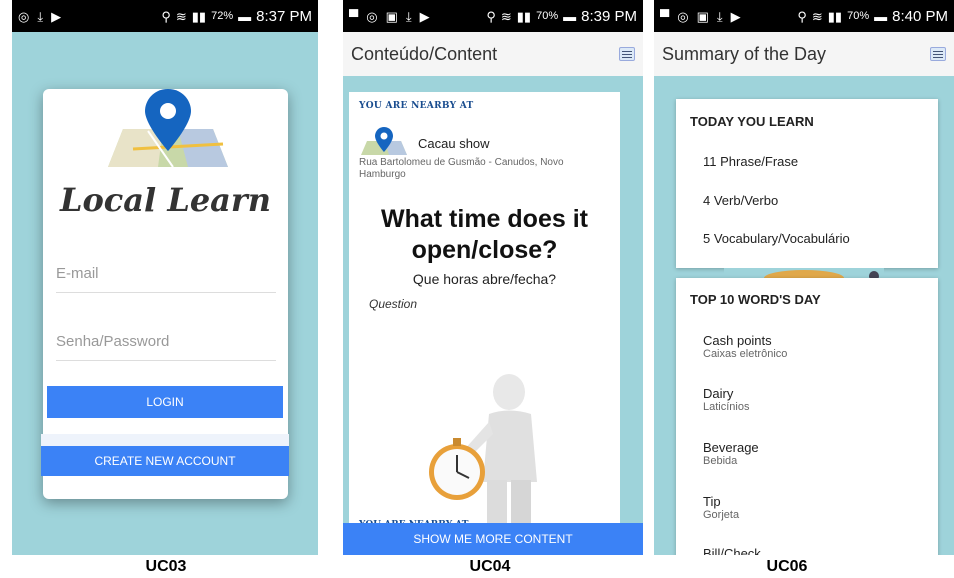  Describe the element at coordinates (484, 234) in the screenshot. I see `question-english: What time does it open/close?` at that location.